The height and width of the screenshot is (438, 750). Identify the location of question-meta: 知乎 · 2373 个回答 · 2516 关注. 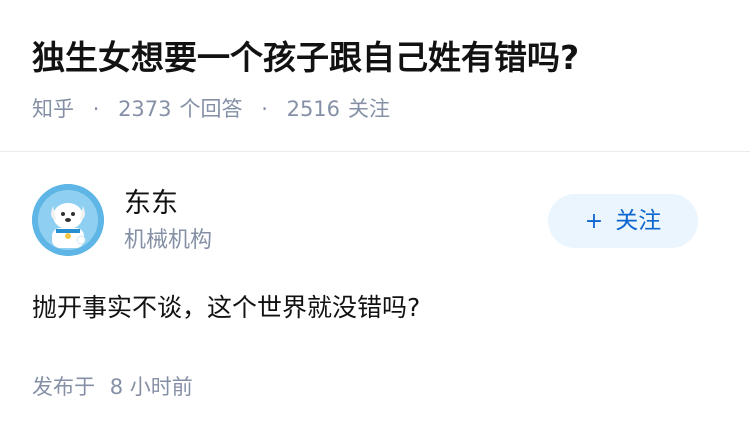
(211, 109).